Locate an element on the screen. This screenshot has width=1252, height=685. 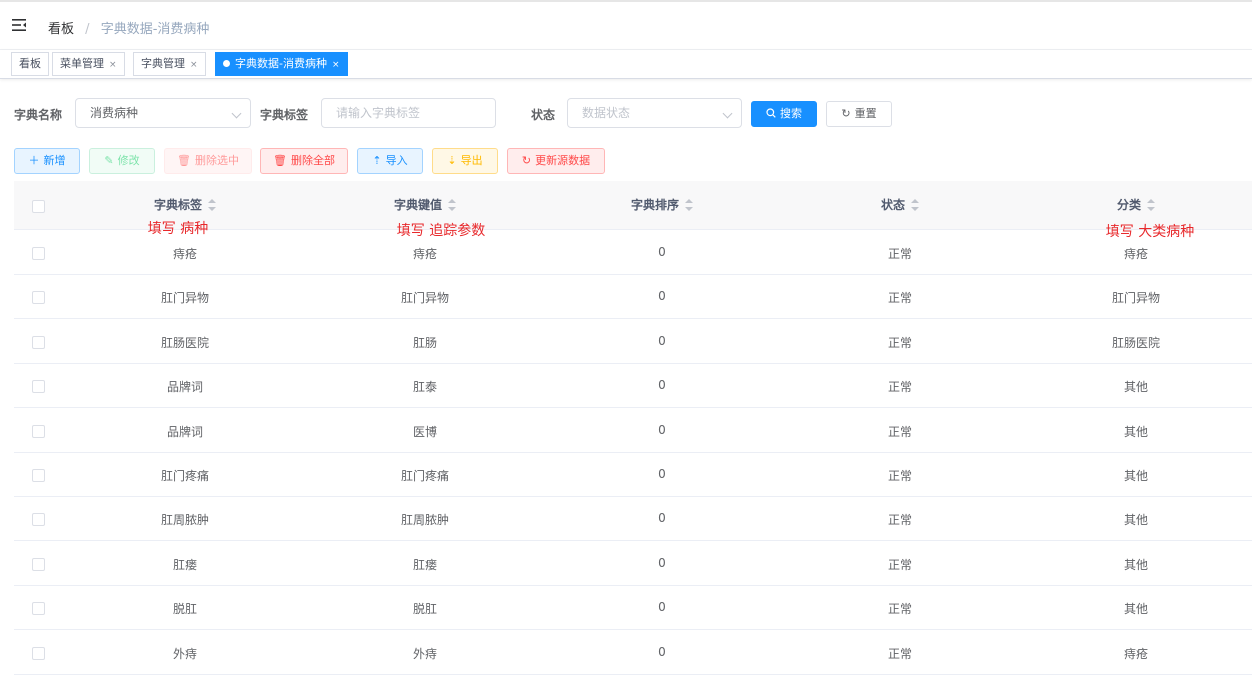
column-header-status: 状态 is located at coordinates (900, 204).